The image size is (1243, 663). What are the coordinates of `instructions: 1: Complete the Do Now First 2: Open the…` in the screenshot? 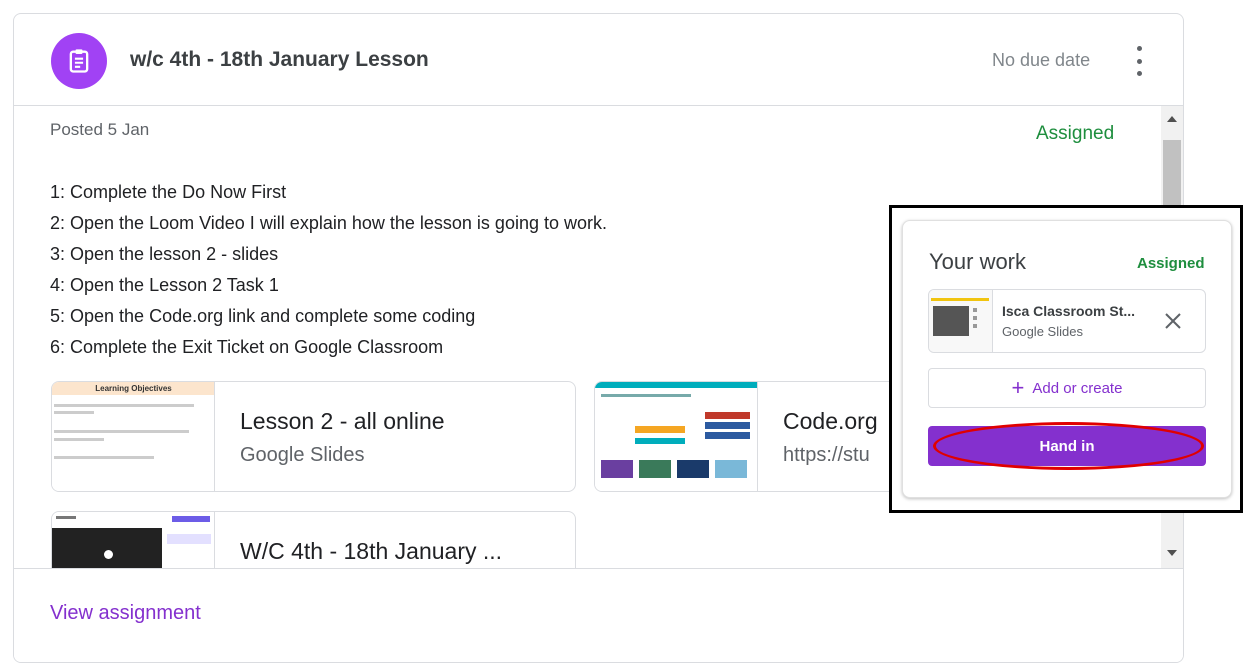 It's located at (328, 270).